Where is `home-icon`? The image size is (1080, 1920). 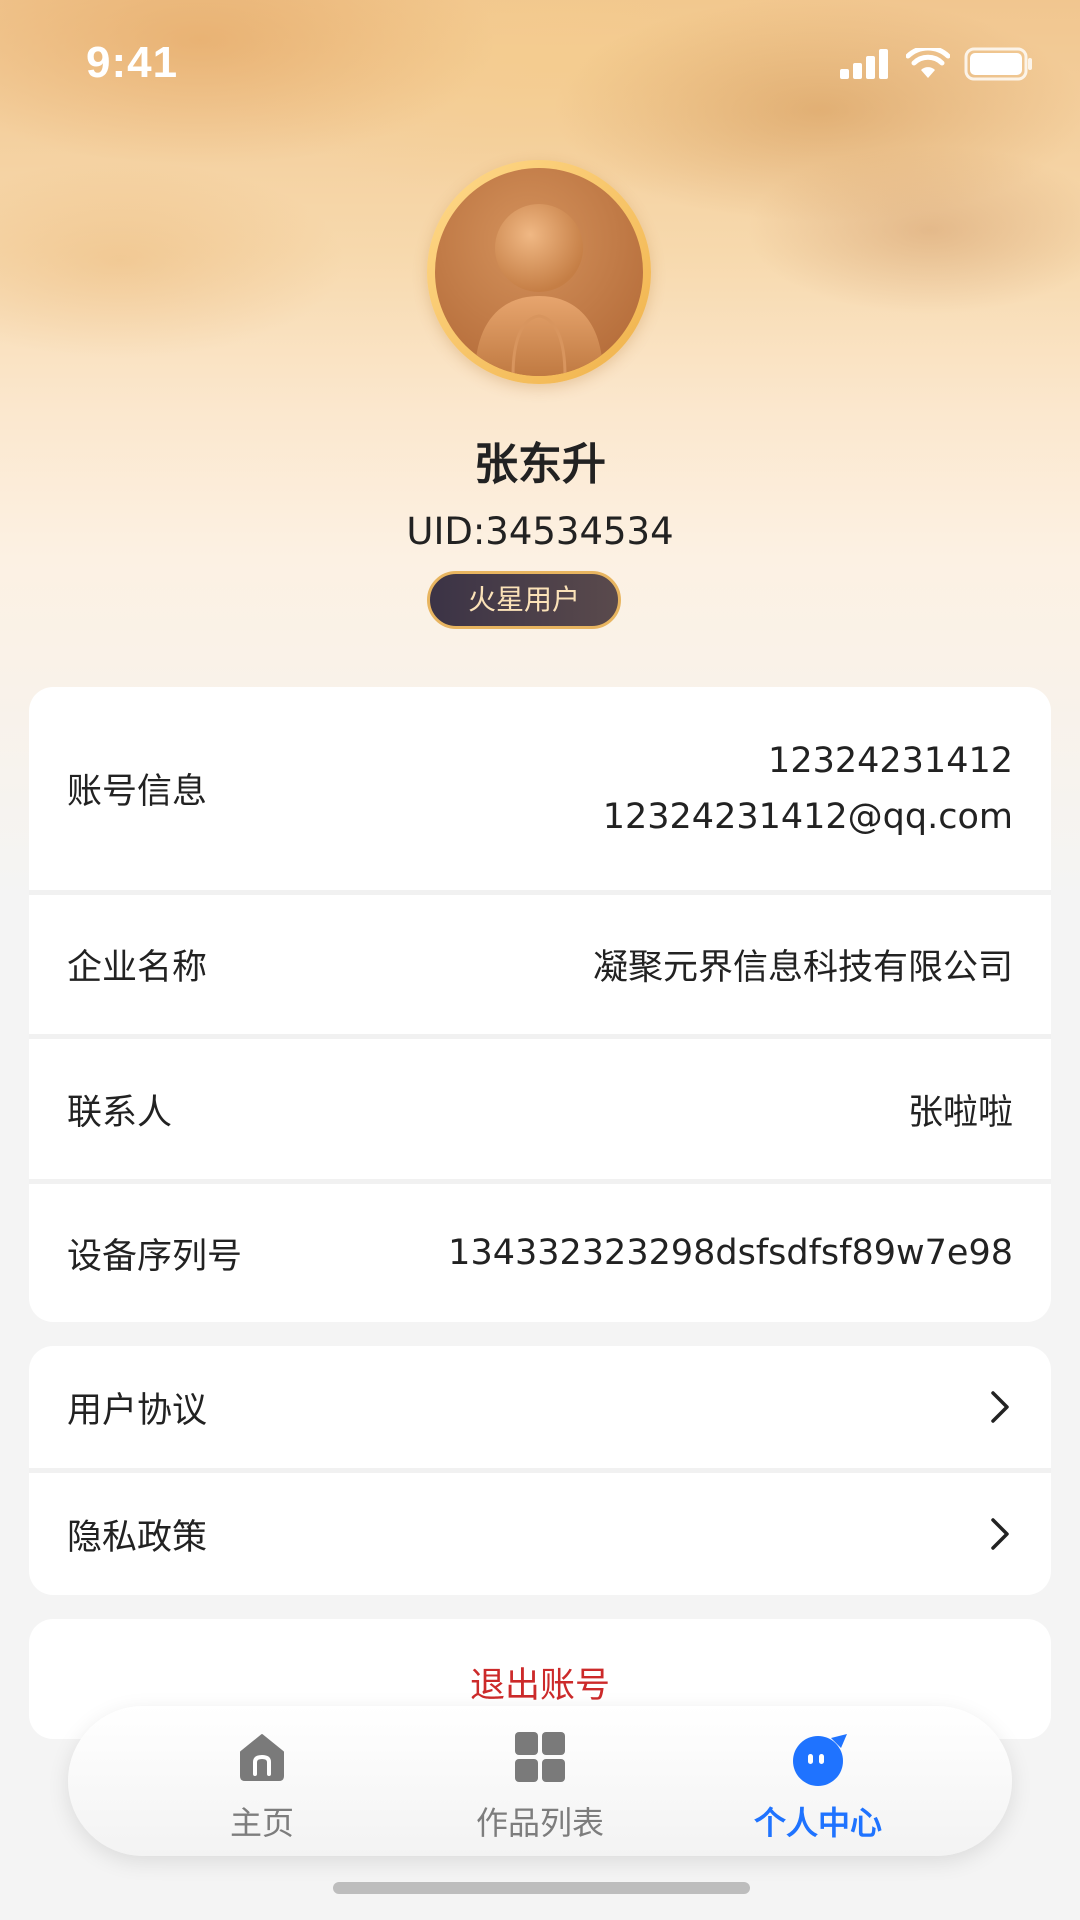
home-icon is located at coordinates (262, 1757).